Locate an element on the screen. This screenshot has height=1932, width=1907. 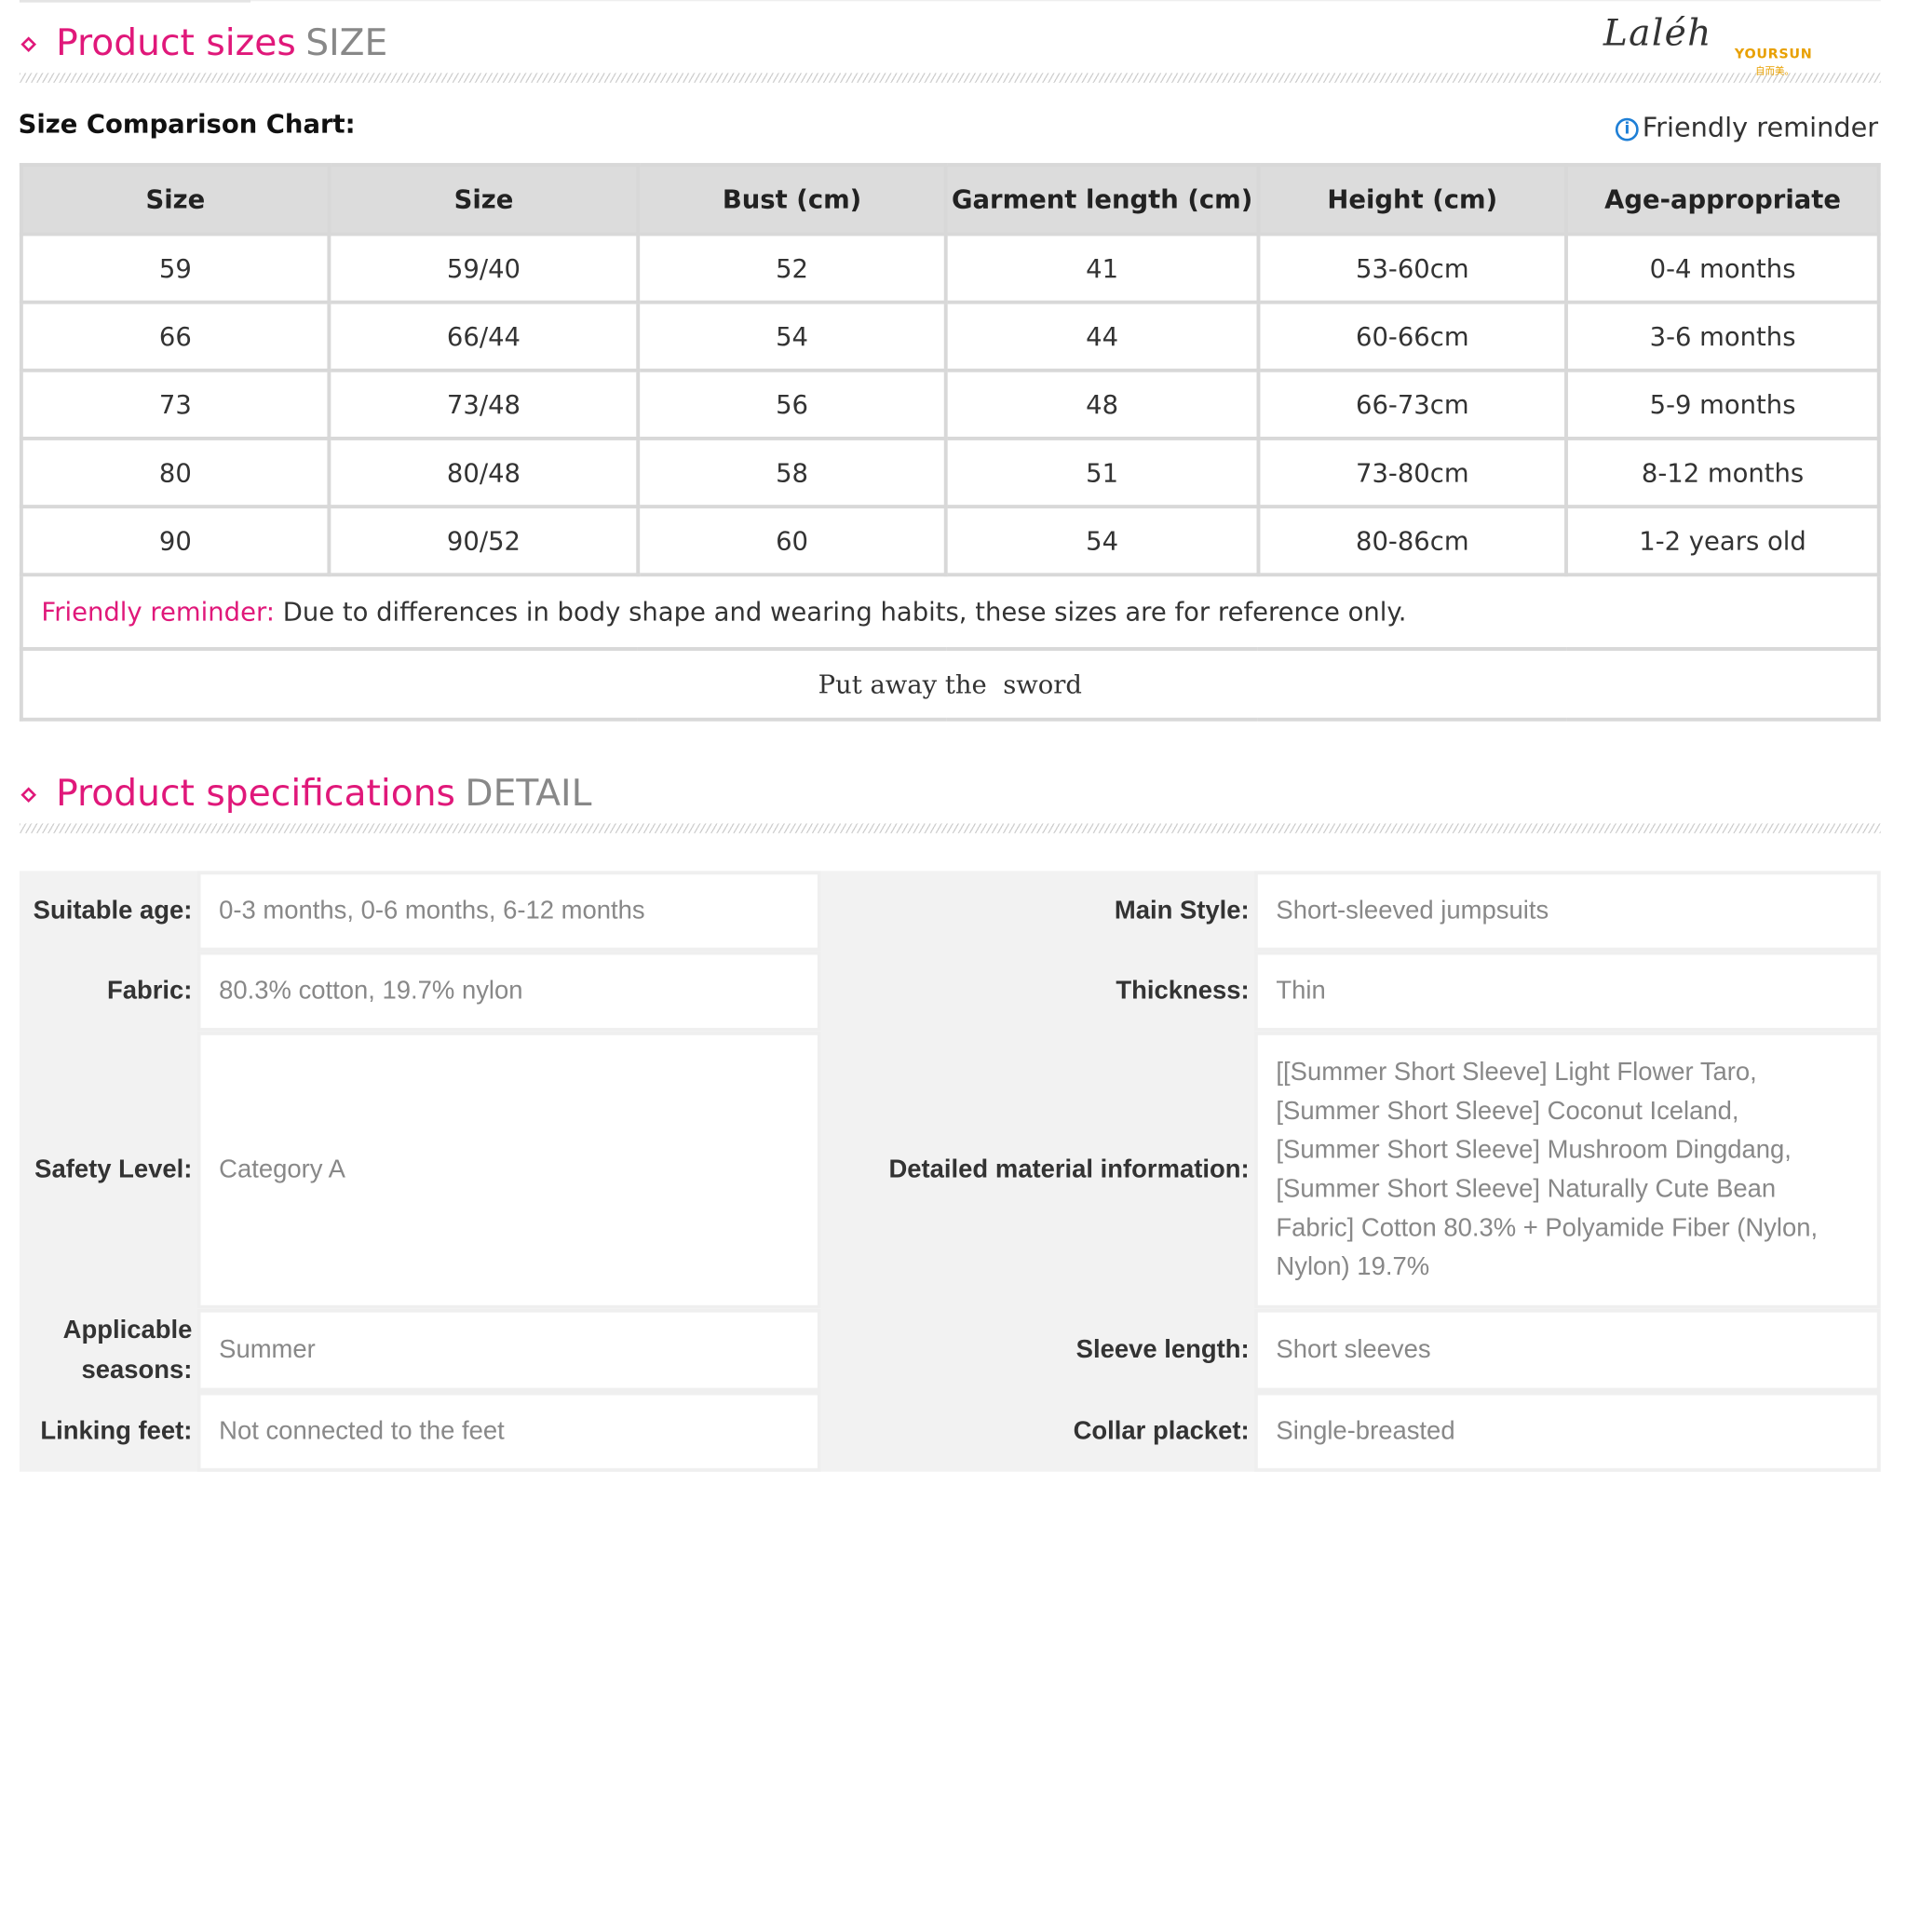
spec-label: Fabric: is located at coordinates (149, 992).